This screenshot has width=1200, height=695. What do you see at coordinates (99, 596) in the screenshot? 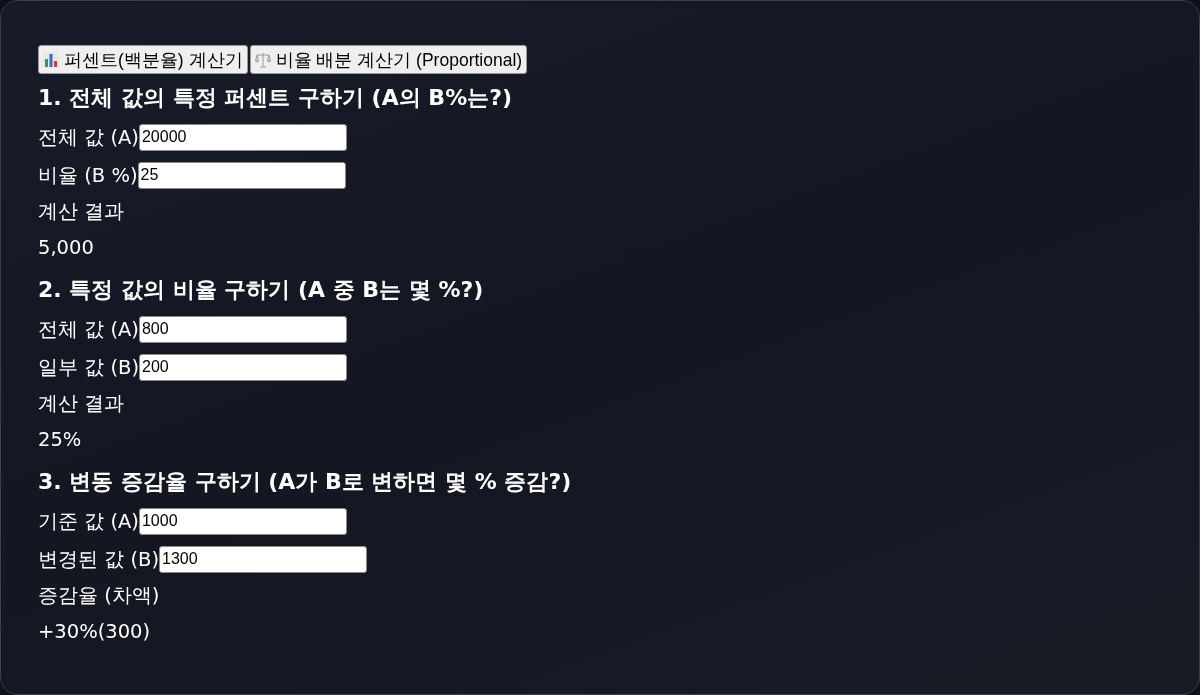
I see `result-label: 증감율 (차액)` at bounding box center [99, 596].